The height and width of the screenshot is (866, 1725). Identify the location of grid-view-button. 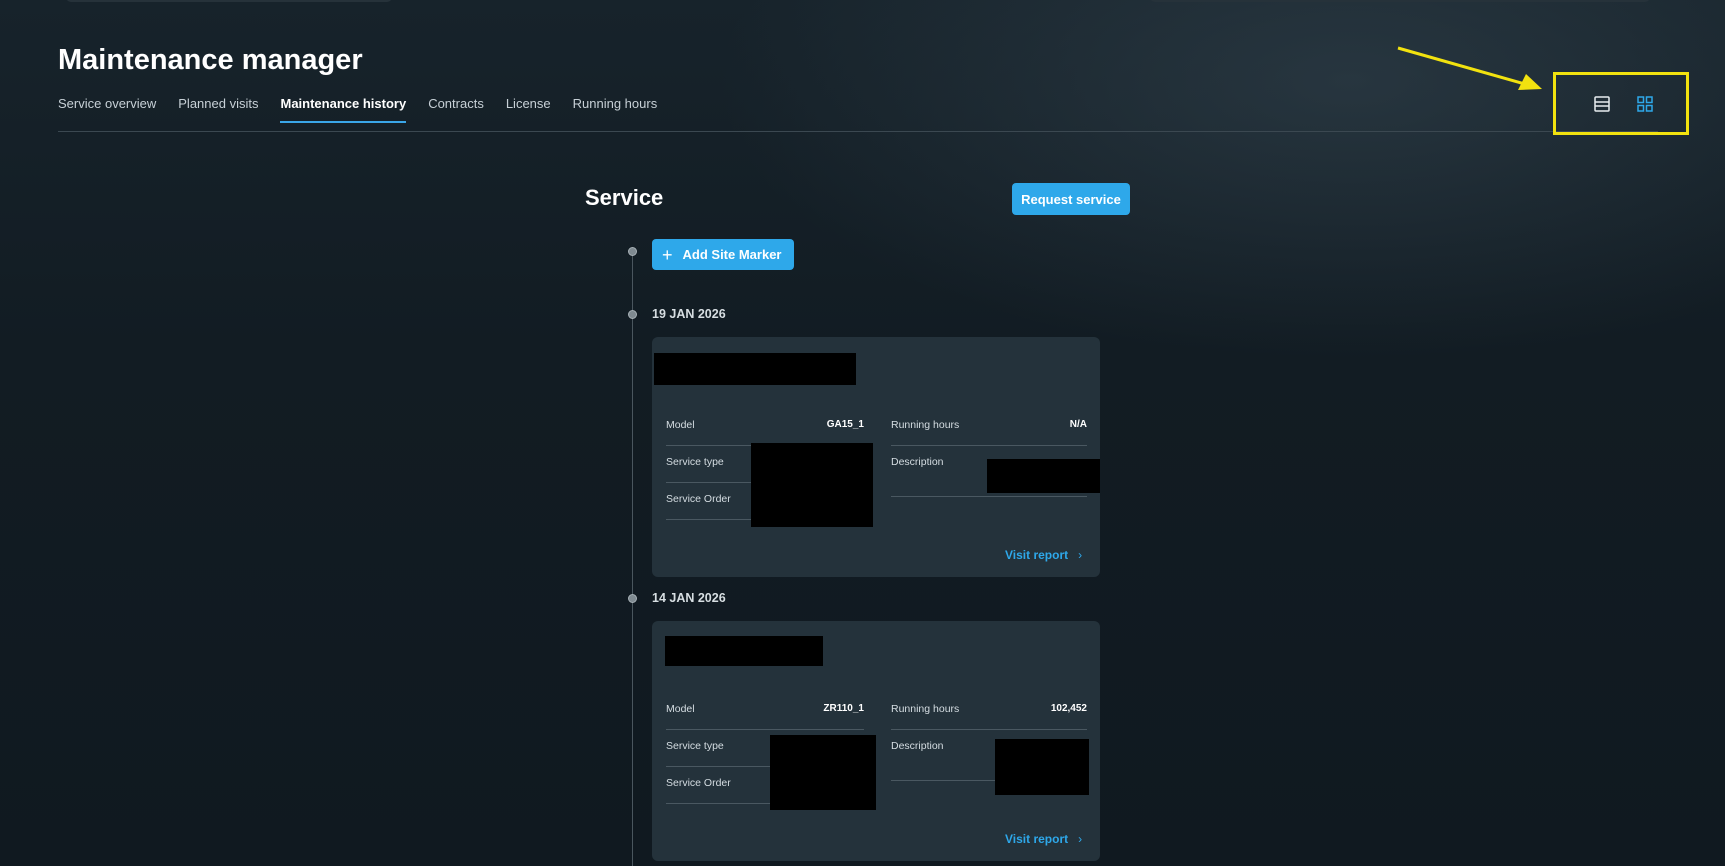
(1645, 104).